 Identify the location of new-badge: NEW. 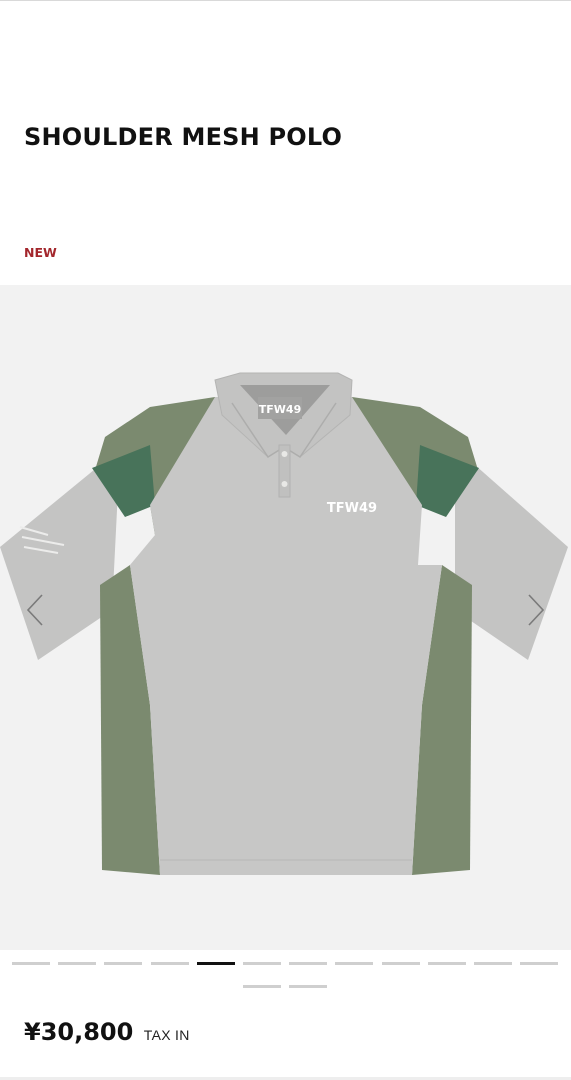
(40, 252).